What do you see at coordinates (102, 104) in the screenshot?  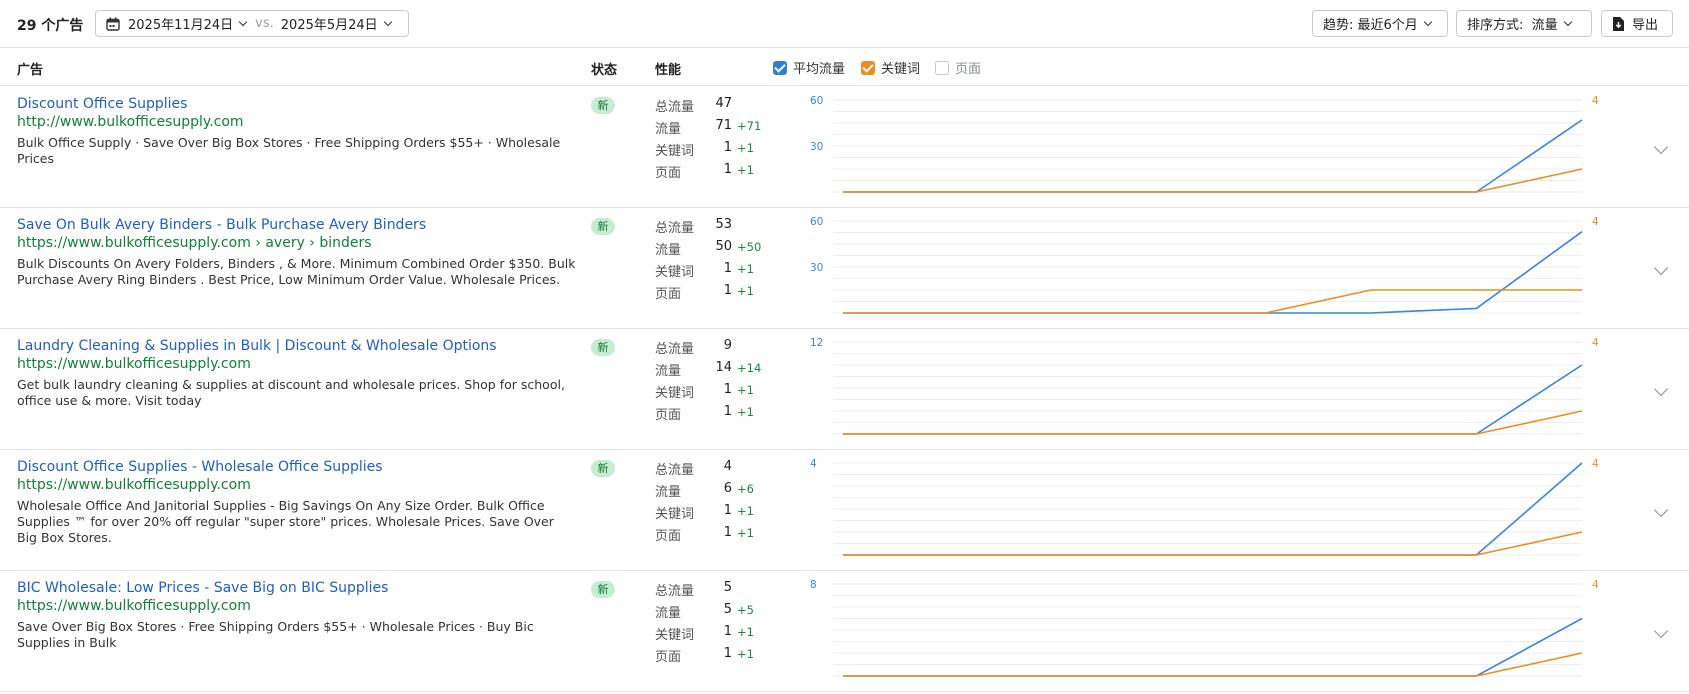 I see `ad-title-link: Discount Office Supplies` at bounding box center [102, 104].